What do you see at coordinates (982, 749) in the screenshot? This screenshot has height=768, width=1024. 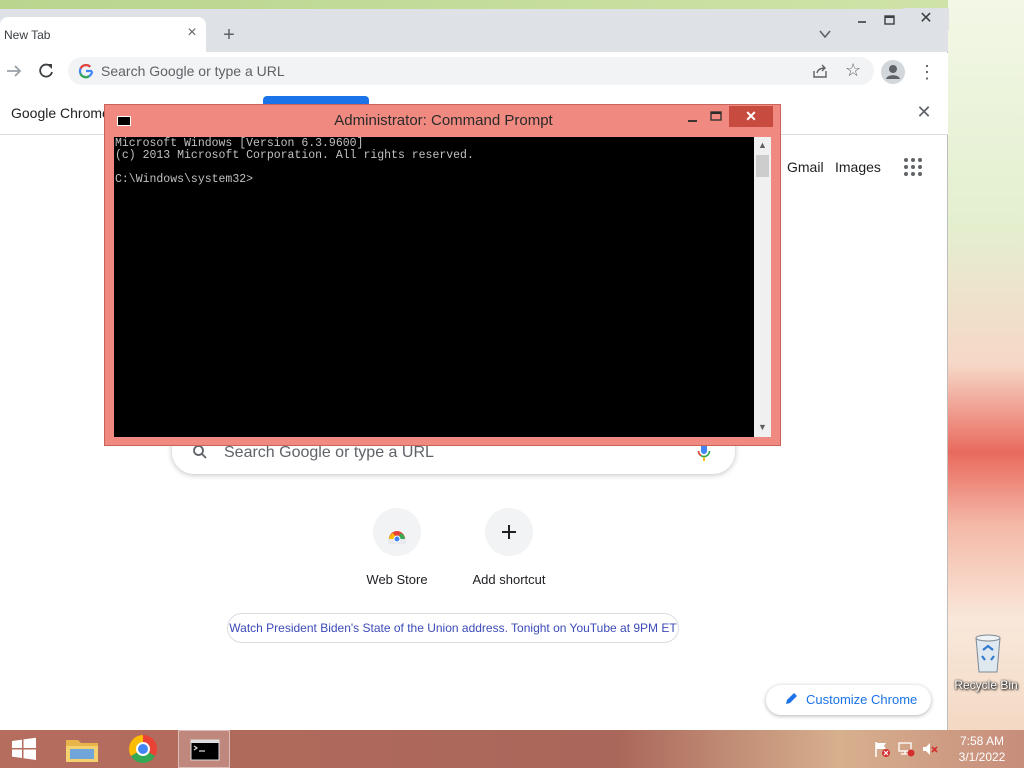 I see `taskbar-clock: 7:58 AM 3/1/2022` at bounding box center [982, 749].